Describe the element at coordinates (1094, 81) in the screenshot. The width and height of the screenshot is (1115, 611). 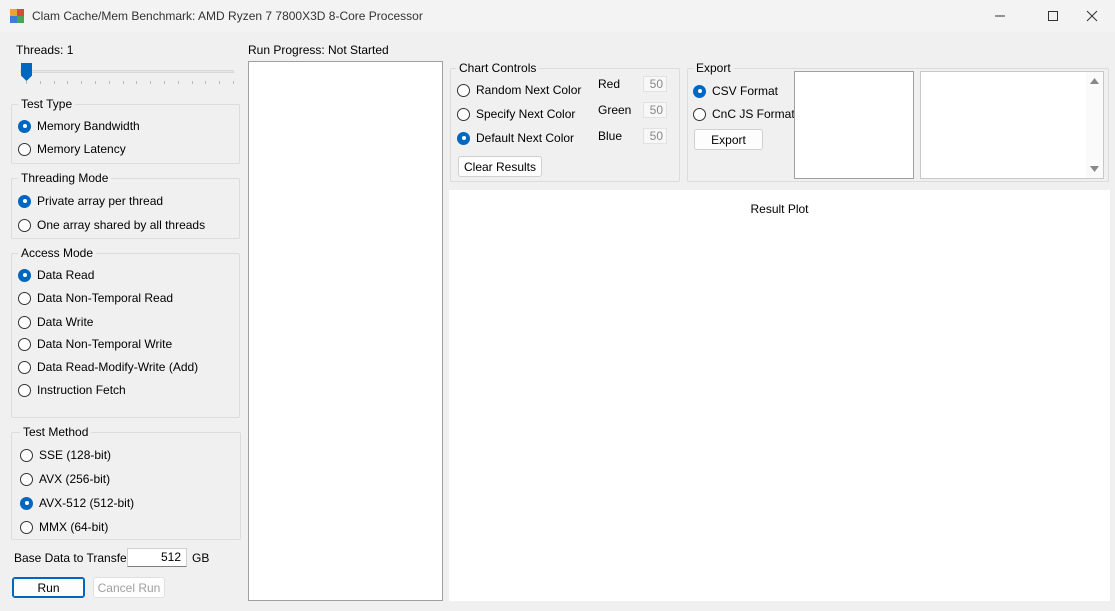
I see `scroll-up-icon` at that location.